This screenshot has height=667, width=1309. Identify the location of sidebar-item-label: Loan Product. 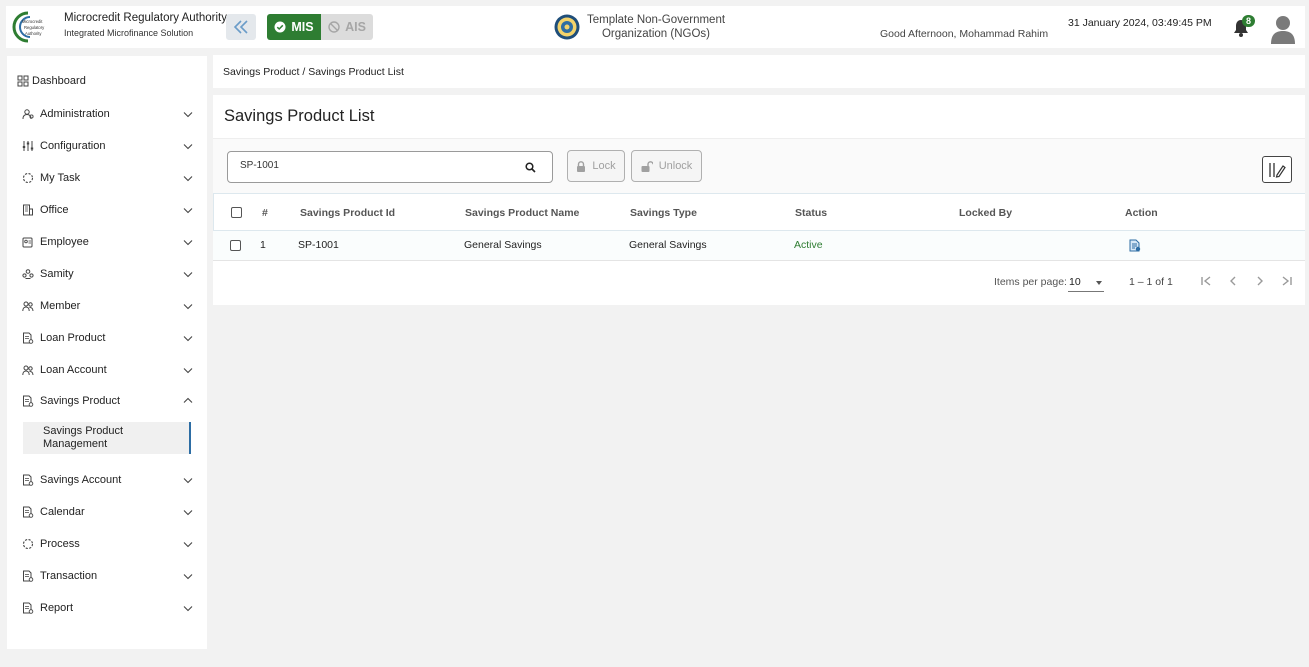
(73, 338).